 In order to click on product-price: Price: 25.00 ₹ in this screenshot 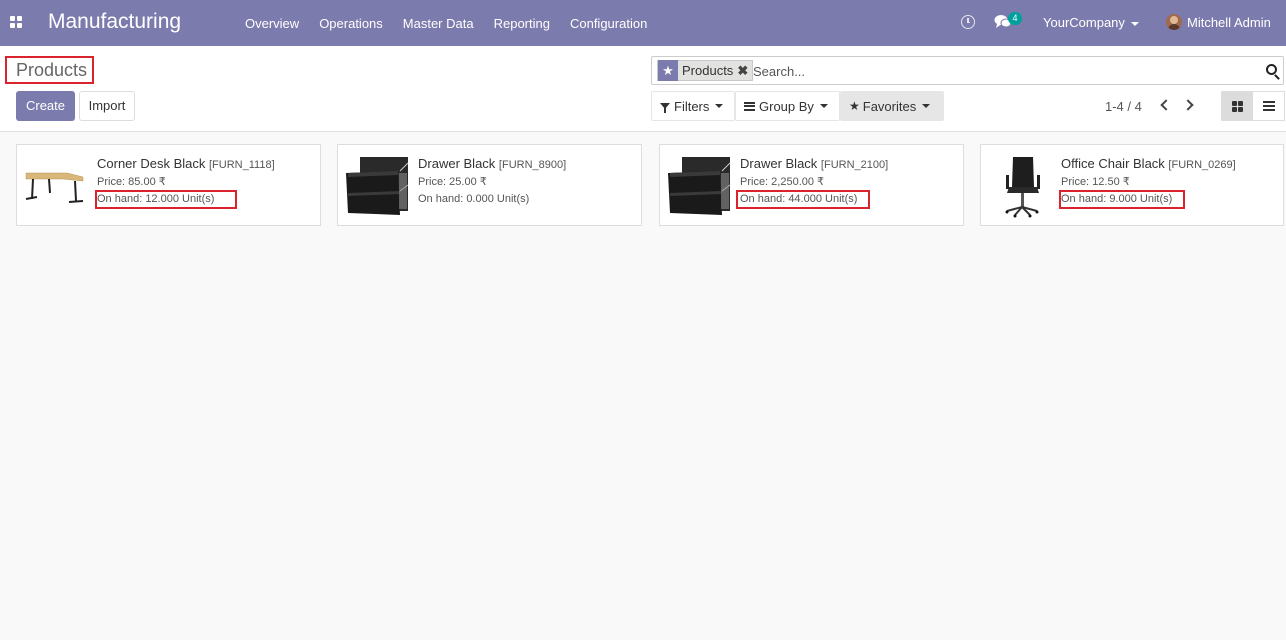, I will do `click(452, 182)`.